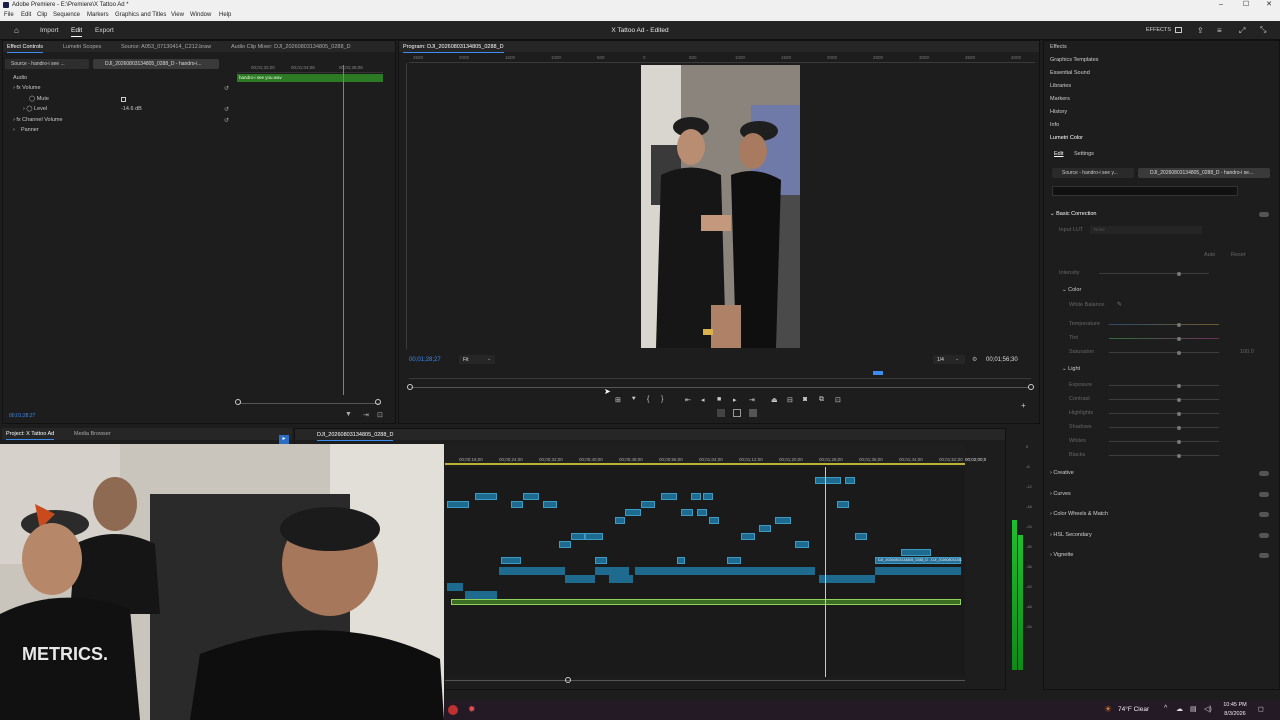 Image resolution: width=1280 pixels, height=720 pixels. I want to click on program-mini-ruler, so click(720, 374).